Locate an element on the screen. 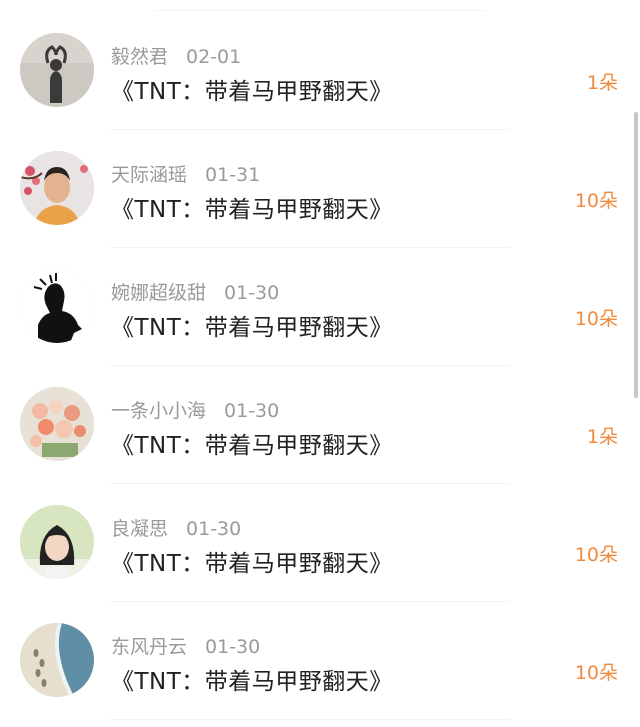 The image size is (640, 727). meta-line: 天际涵瑶 01-31 is located at coordinates (185, 173).